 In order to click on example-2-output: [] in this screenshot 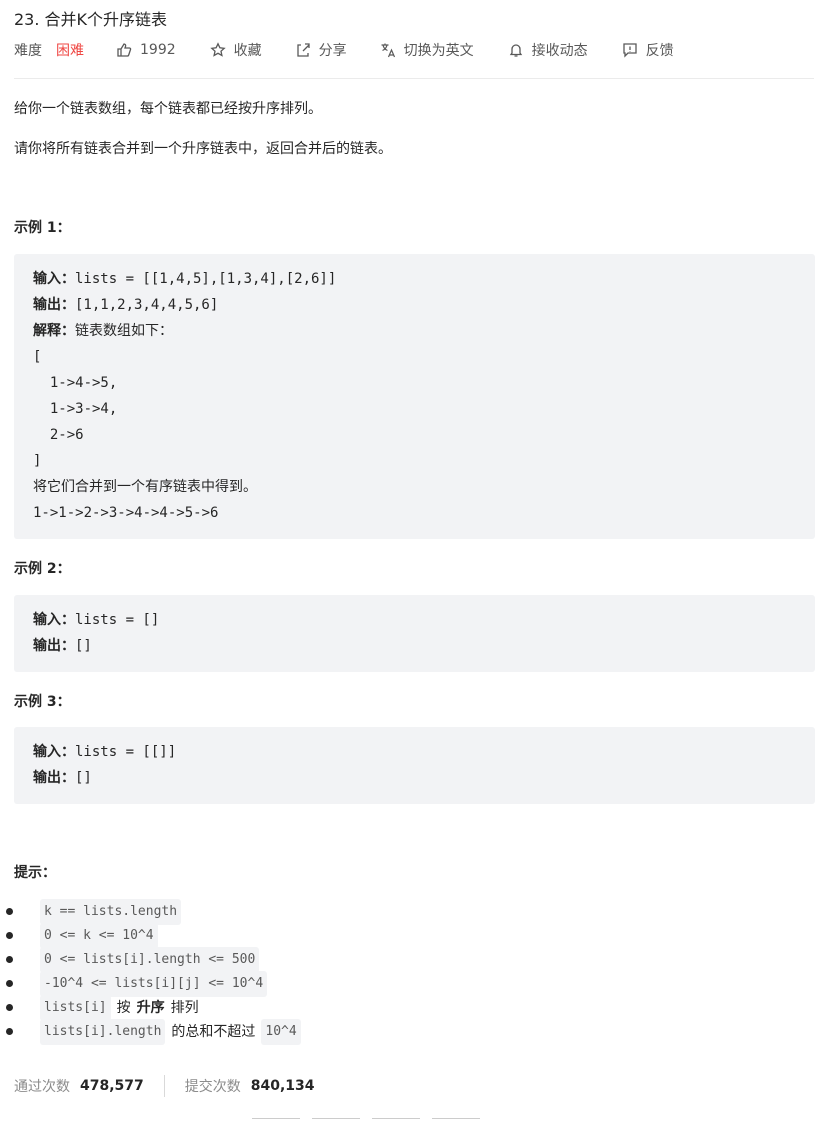, I will do `click(83, 646)`.